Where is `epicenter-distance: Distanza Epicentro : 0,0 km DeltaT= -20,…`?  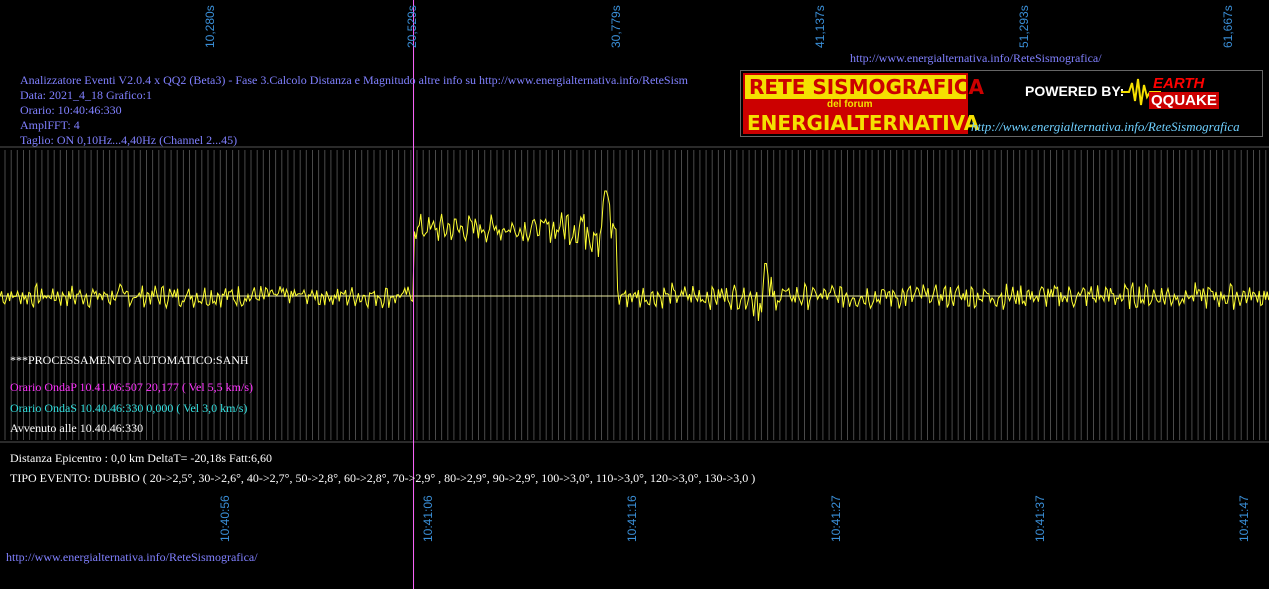
epicenter-distance: Distanza Epicentro : 0,0 km DeltaT= -20,… is located at coordinates (141, 458).